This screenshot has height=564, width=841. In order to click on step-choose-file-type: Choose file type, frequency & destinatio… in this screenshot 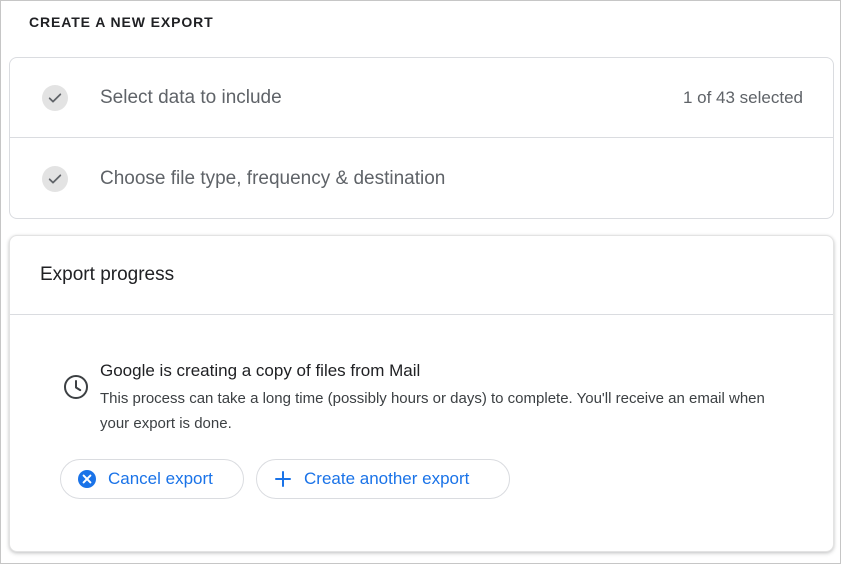, I will do `click(421, 179)`.